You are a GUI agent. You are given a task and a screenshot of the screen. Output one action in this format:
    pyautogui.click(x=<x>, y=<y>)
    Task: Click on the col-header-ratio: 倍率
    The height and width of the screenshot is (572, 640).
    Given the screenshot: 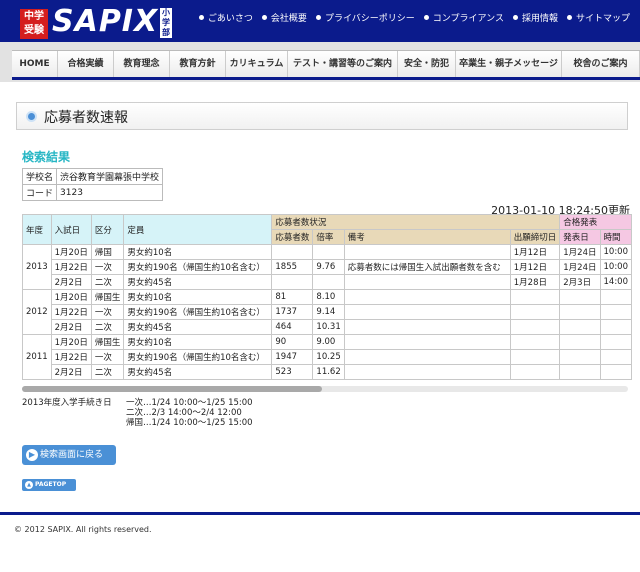 What is the action you would take?
    pyautogui.click(x=328, y=237)
    